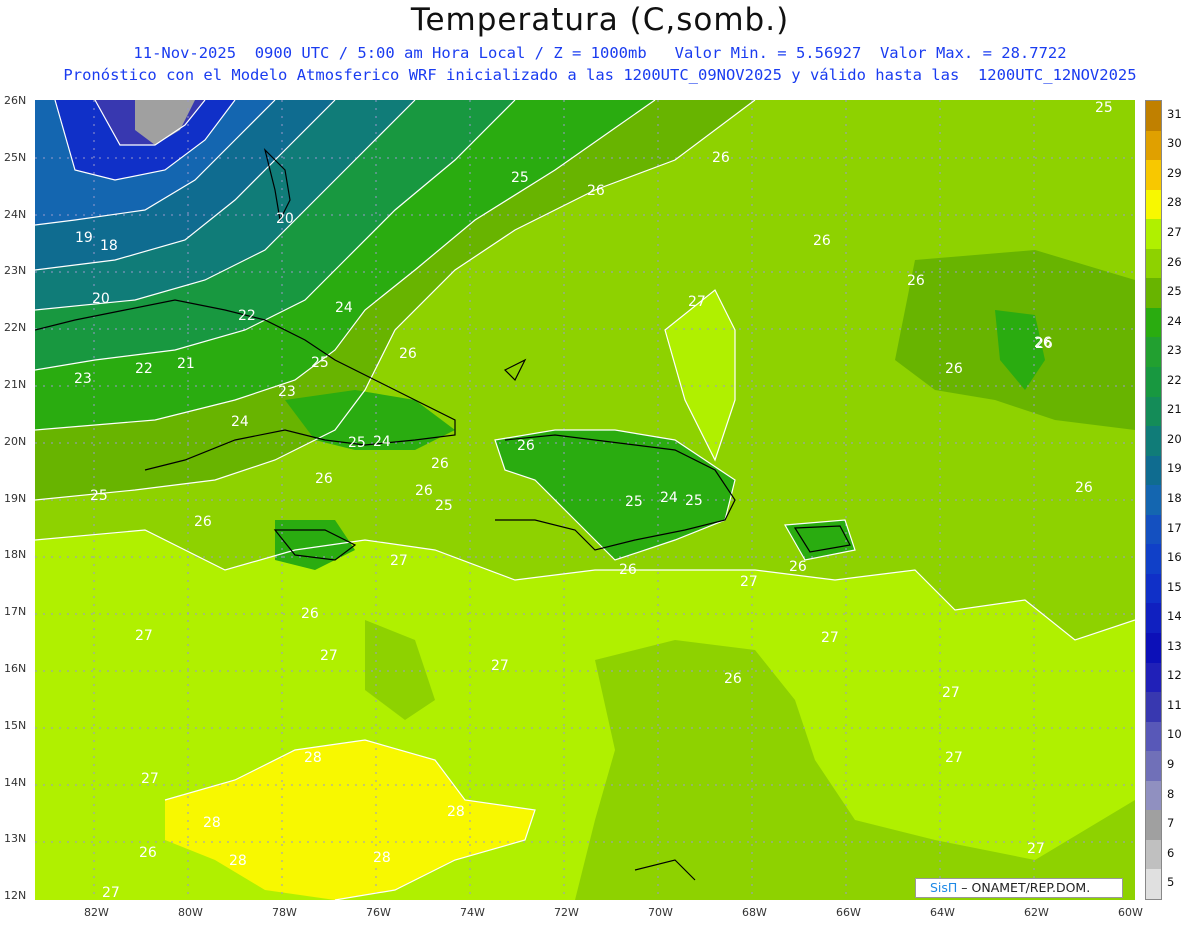  Describe the element at coordinates (942, 912) in the screenshot. I see `lon-label: 64W` at that location.